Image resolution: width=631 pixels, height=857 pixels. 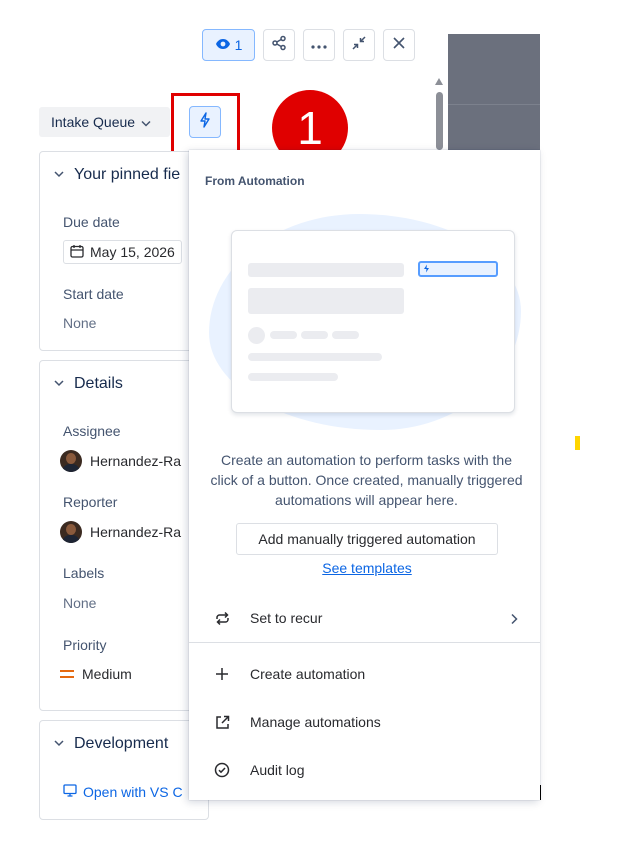 I want to click on due-date-field: May 15, 2026, so click(x=122, y=252).